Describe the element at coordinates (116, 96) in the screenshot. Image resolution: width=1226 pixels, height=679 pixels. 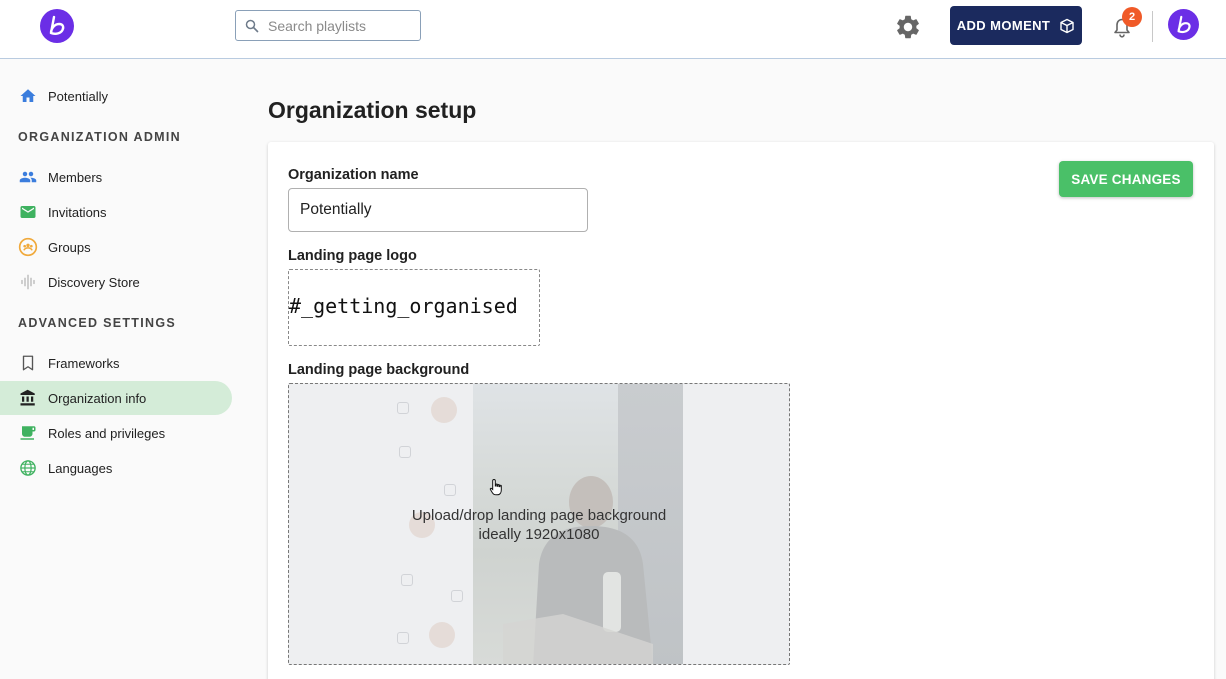
I see `sidebar-item-home: Potentially` at that location.